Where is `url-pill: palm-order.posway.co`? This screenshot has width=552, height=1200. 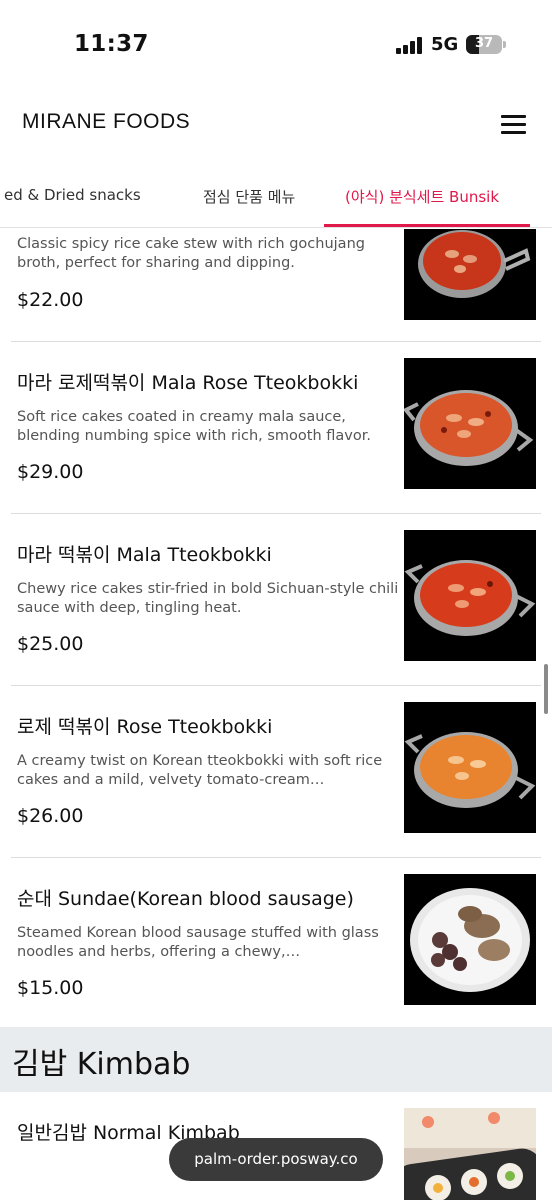 url-pill: palm-order.posway.co is located at coordinates (276, 1159).